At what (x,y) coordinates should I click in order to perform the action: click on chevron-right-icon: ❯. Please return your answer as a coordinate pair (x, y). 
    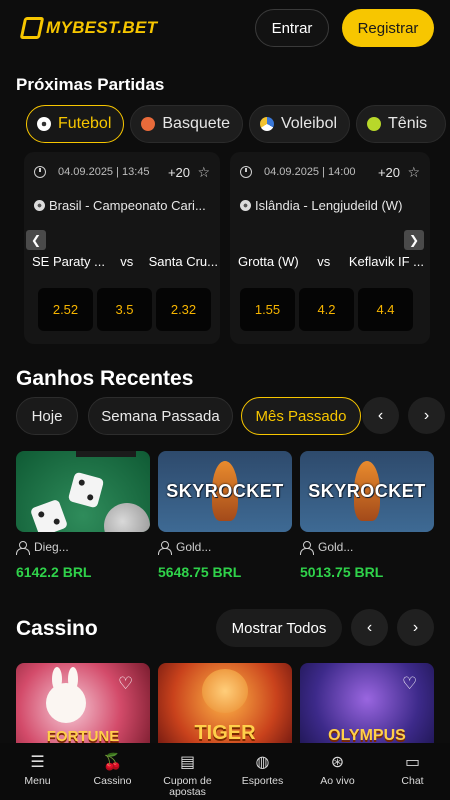
    Looking at the image, I should click on (414, 240).